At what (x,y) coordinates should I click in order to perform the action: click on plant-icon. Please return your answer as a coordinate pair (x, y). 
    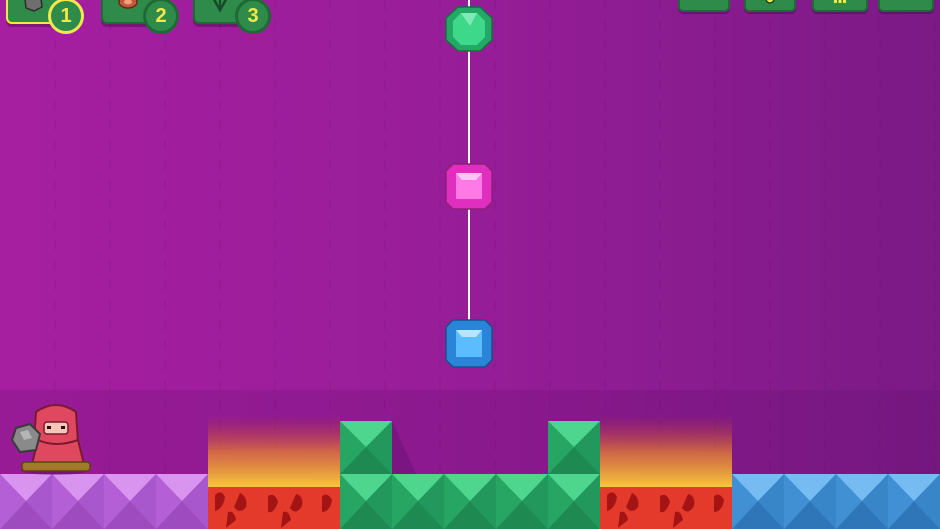
    Looking at the image, I should click on (220, 6).